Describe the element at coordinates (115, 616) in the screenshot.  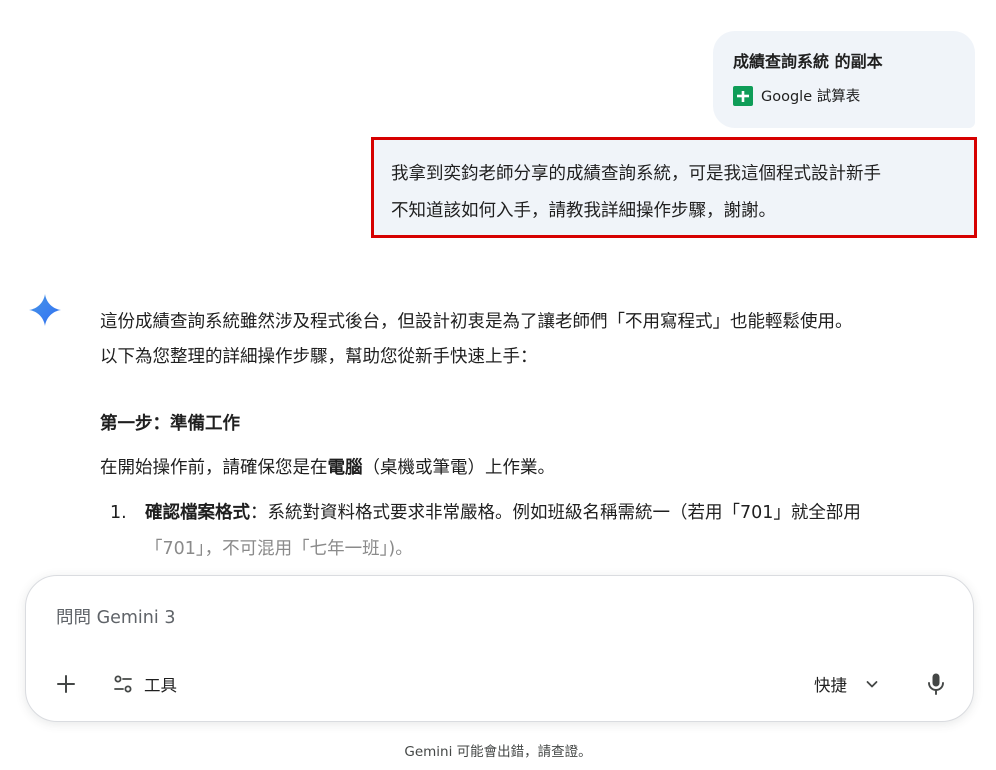
I see `prompt-input: 問問 Gemini 3` at that location.